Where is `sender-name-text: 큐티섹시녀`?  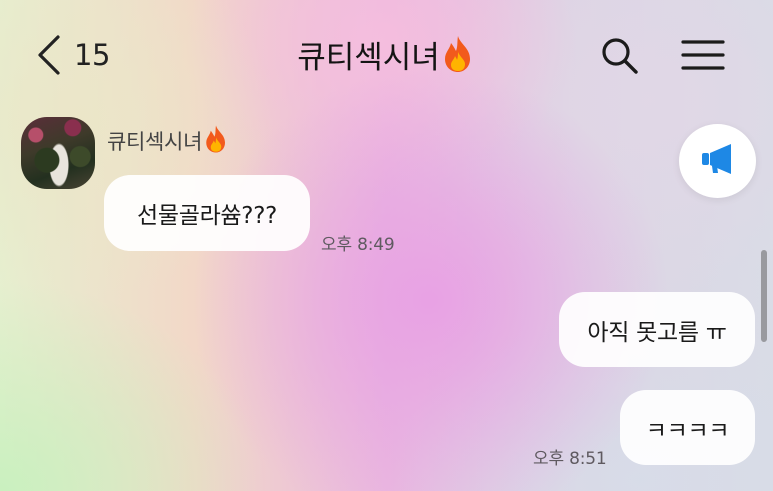
sender-name-text: 큐티섹시녀 is located at coordinates (155, 142).